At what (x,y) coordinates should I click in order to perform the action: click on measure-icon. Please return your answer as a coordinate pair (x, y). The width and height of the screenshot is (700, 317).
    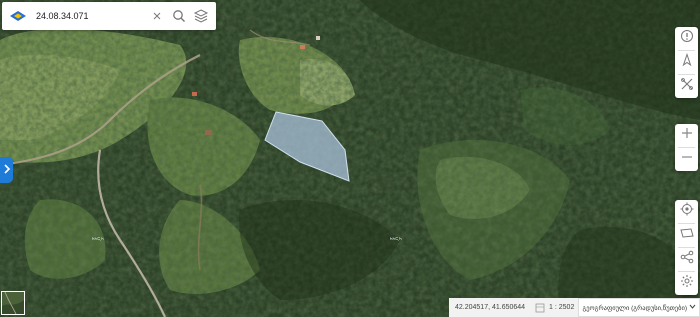
    Looking at the image, I should click on (687, 86).